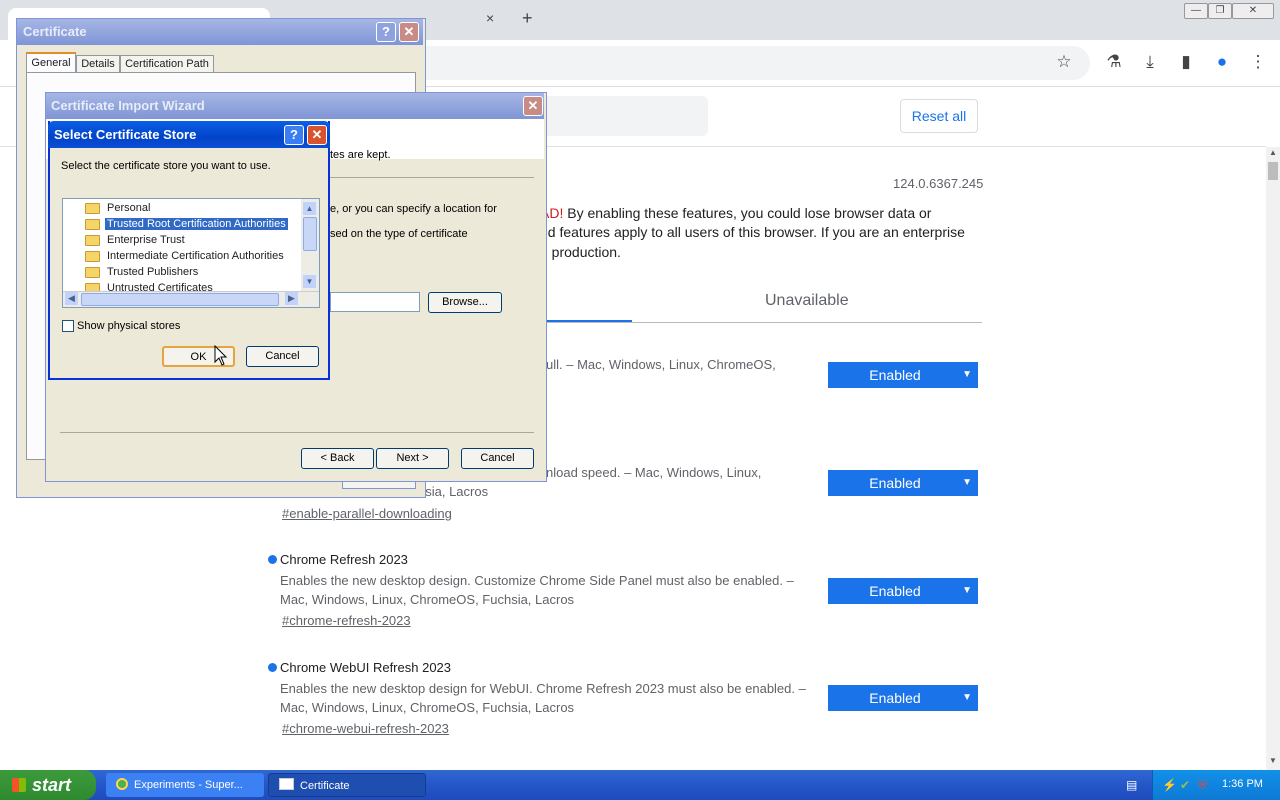 The image size is (1280, 800). I want to click on wizard-text-3: sed on the type of certificate, so click(399, 234).